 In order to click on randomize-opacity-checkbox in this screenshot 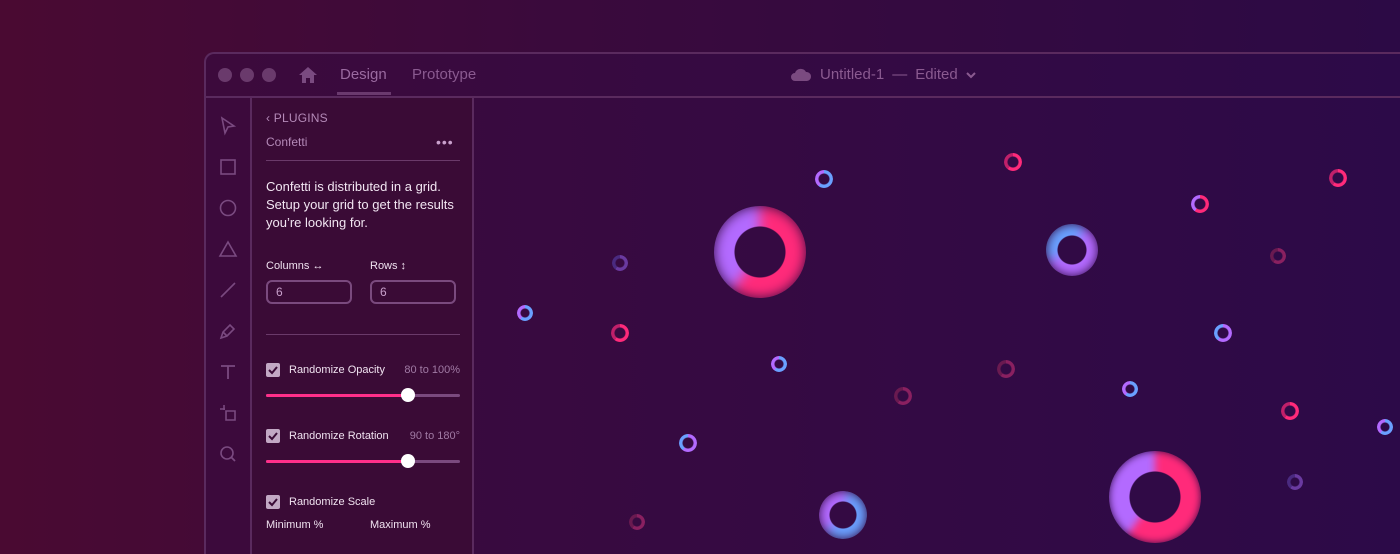, I will do `click(273, 370)`.